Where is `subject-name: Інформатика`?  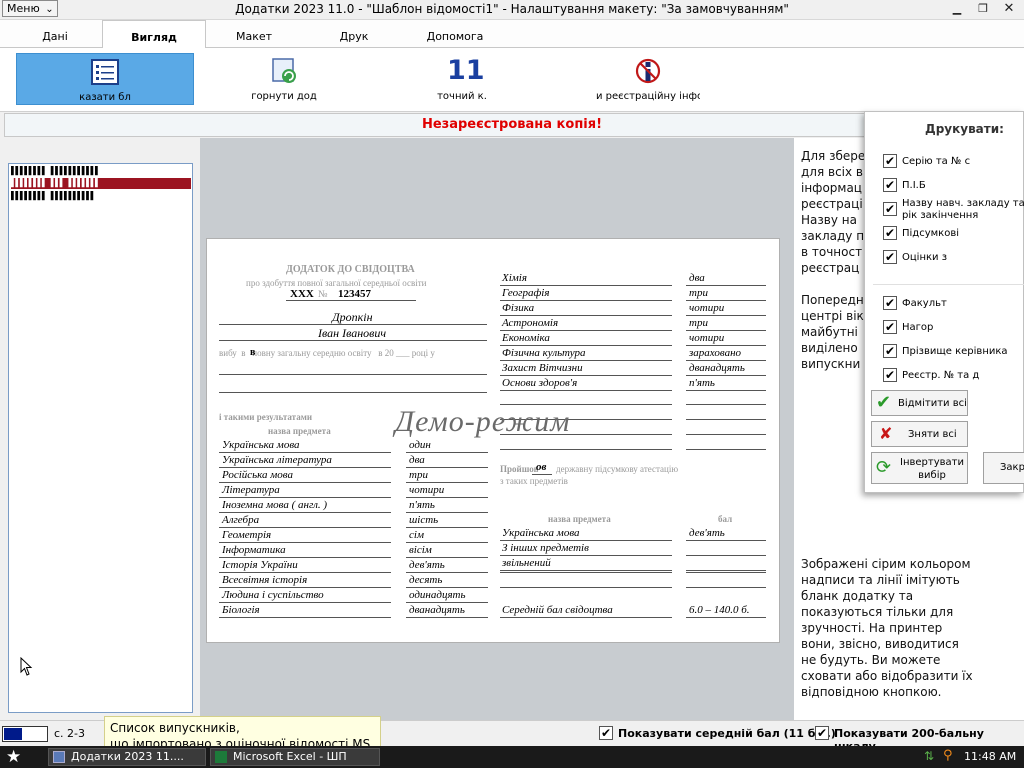 subject-name: Інформатика is located at coordinates (254, 550).